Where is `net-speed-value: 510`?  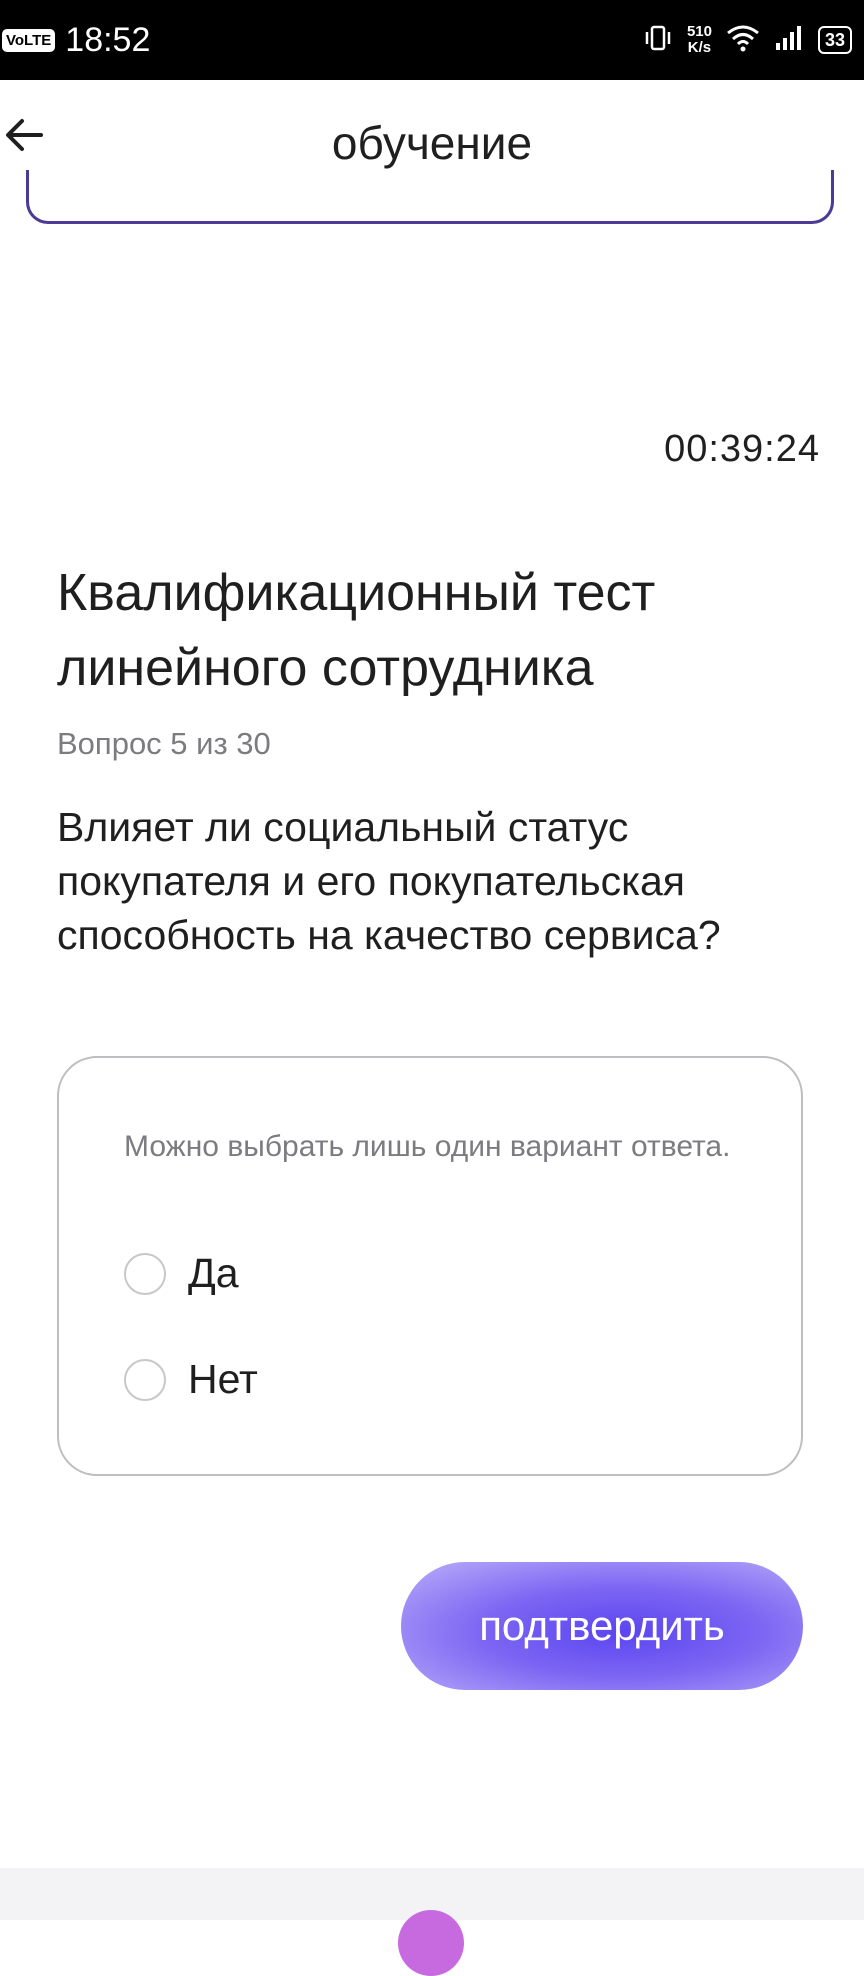
net-speed-value: 510 is located at coordinates (699, 31).